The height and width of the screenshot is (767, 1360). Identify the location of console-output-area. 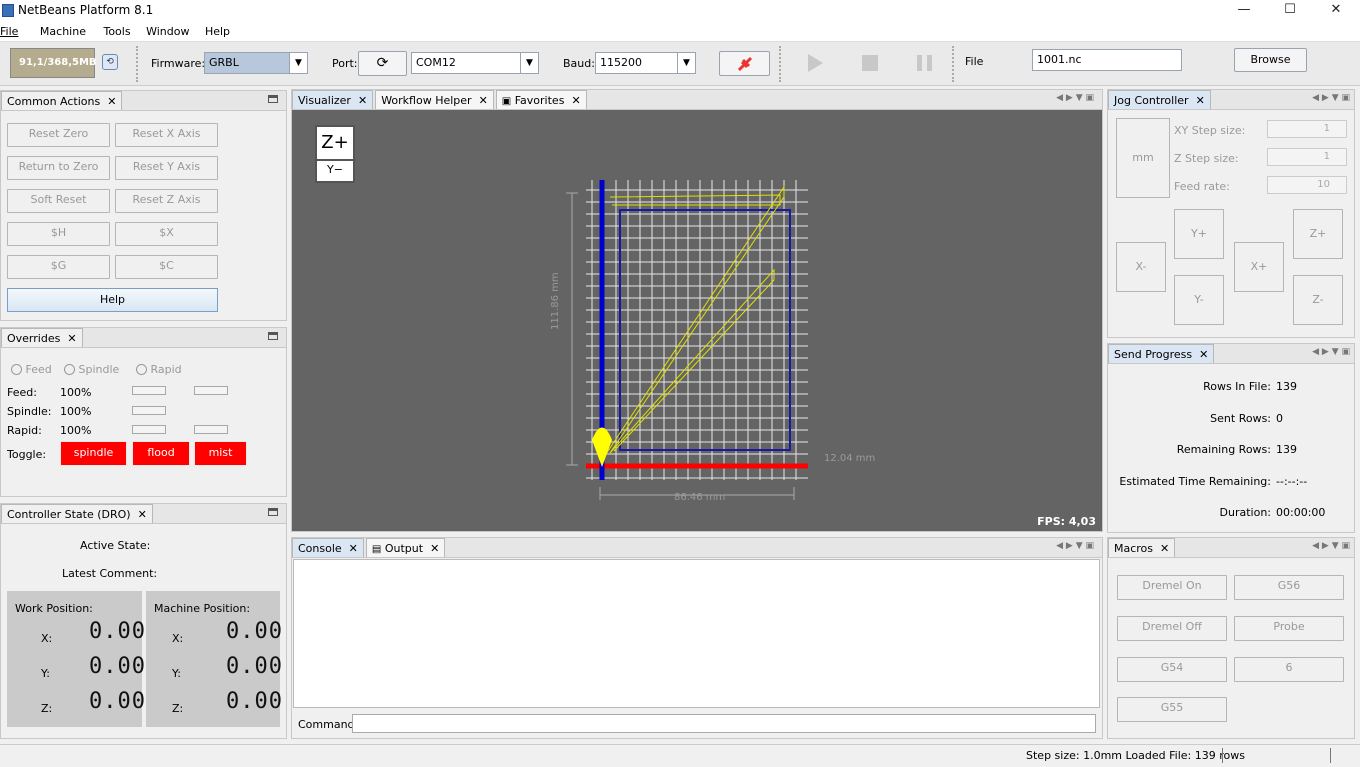
(696, 633).